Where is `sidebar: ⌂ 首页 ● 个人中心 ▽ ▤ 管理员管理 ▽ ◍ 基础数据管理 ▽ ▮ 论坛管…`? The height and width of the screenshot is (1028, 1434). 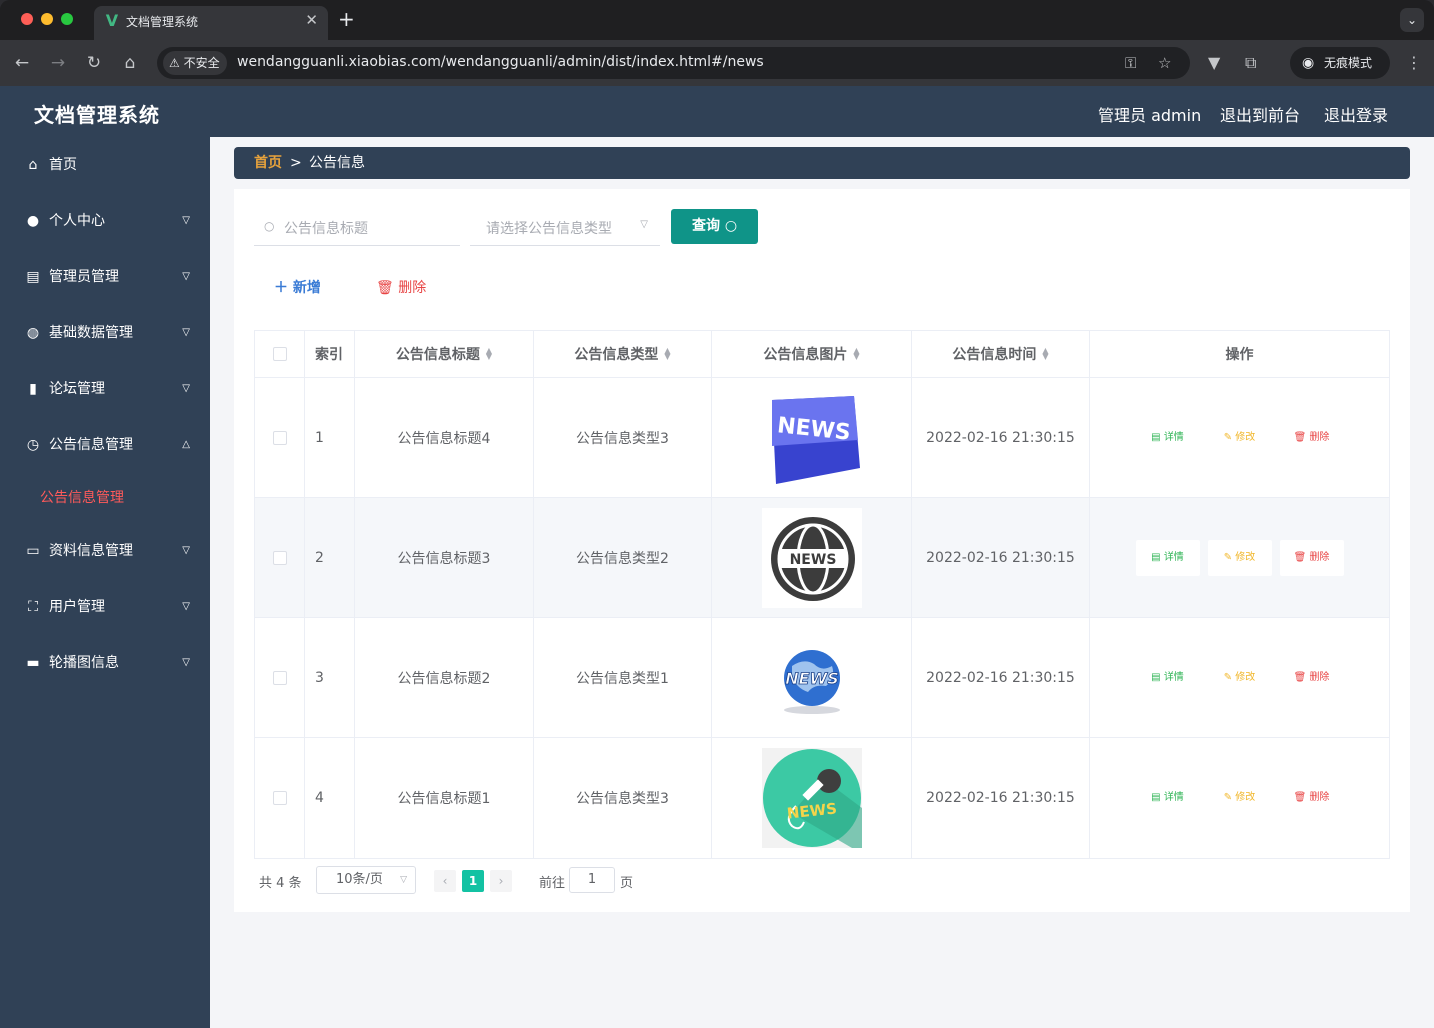
sidebar: ⌂ 首页 ● 个人中心 ▽ ▤ 管理员管理 ▽ ◍ 基础数据管理 ▽ ▮ 论坛管… is located at coordinates (105, 582).